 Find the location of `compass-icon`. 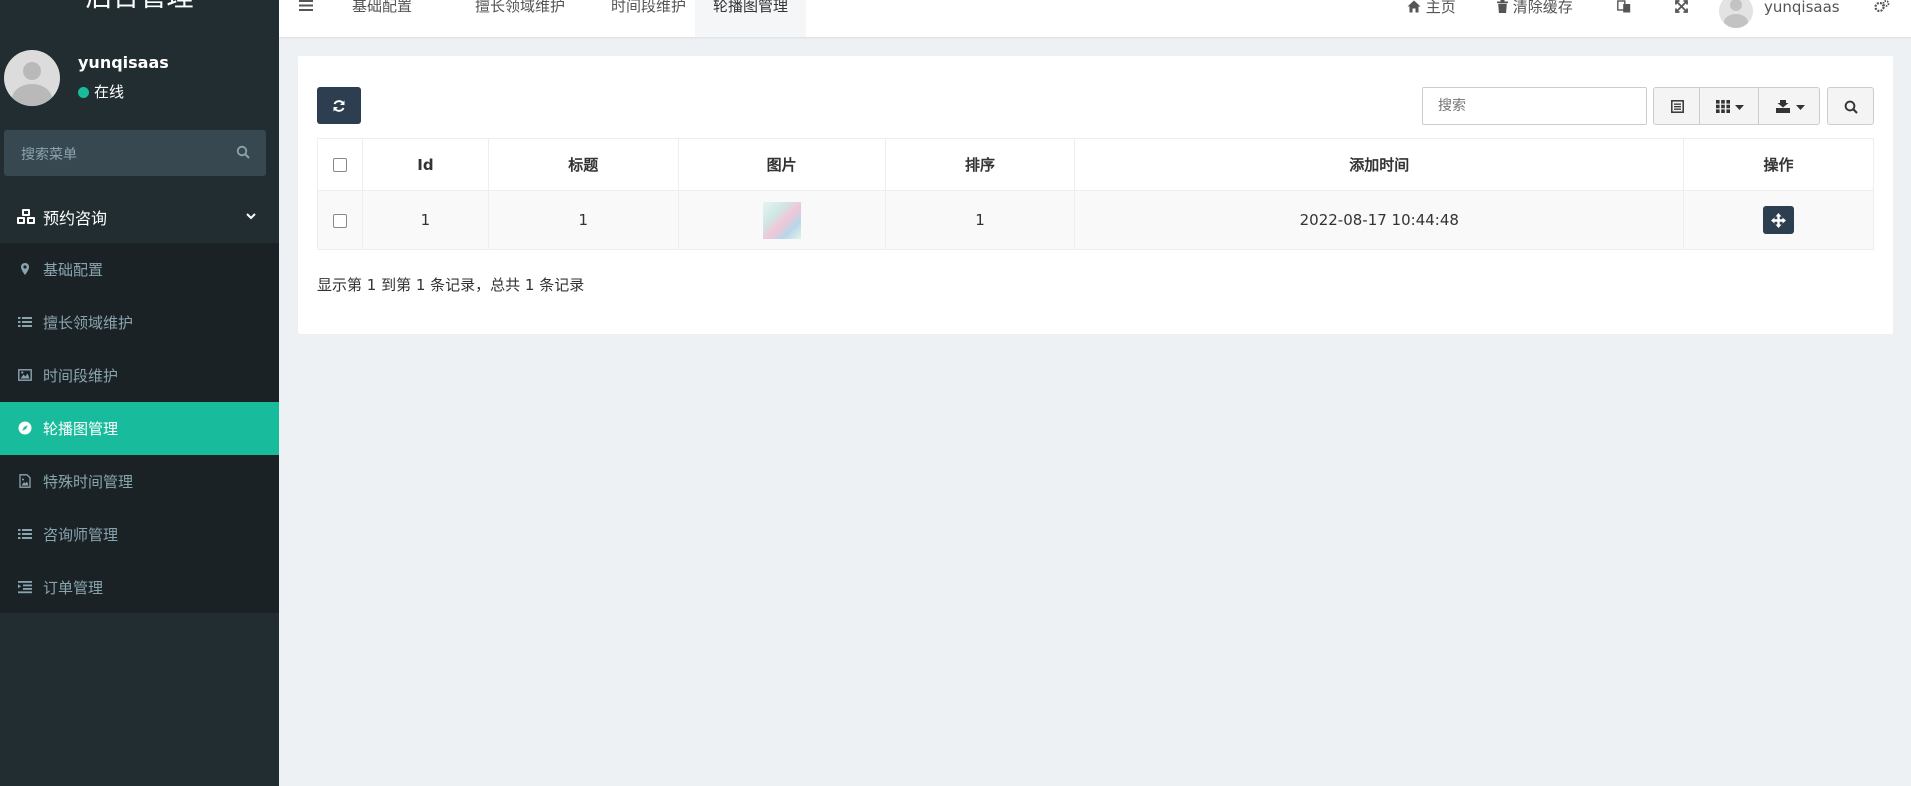

compass-icon is located at coordinates (25, 428).